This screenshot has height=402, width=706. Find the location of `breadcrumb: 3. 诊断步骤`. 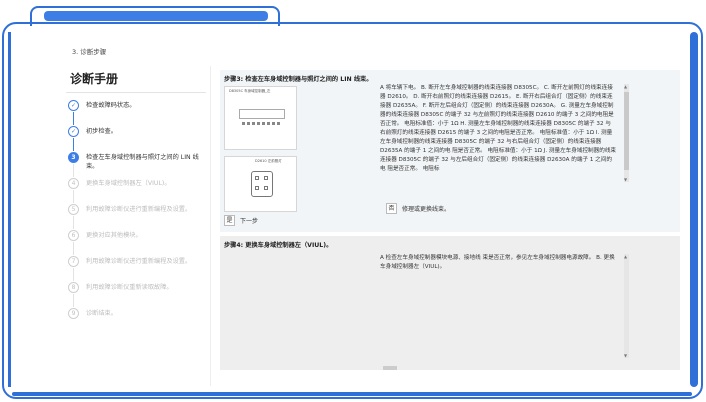

breadcrumb: 3. 诊断步骤 is located at coordinates (89, 52).